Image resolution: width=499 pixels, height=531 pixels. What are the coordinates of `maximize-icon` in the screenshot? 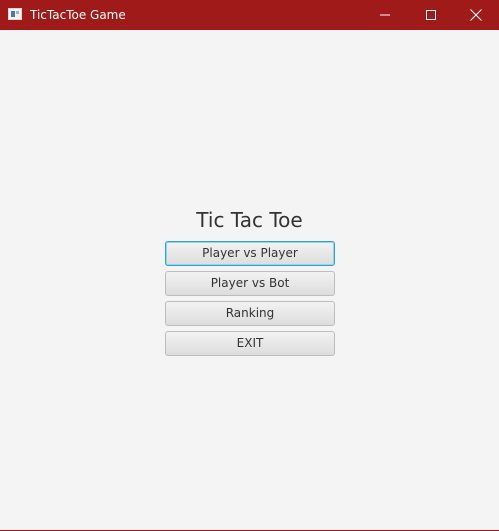 It's located at (431, 15).